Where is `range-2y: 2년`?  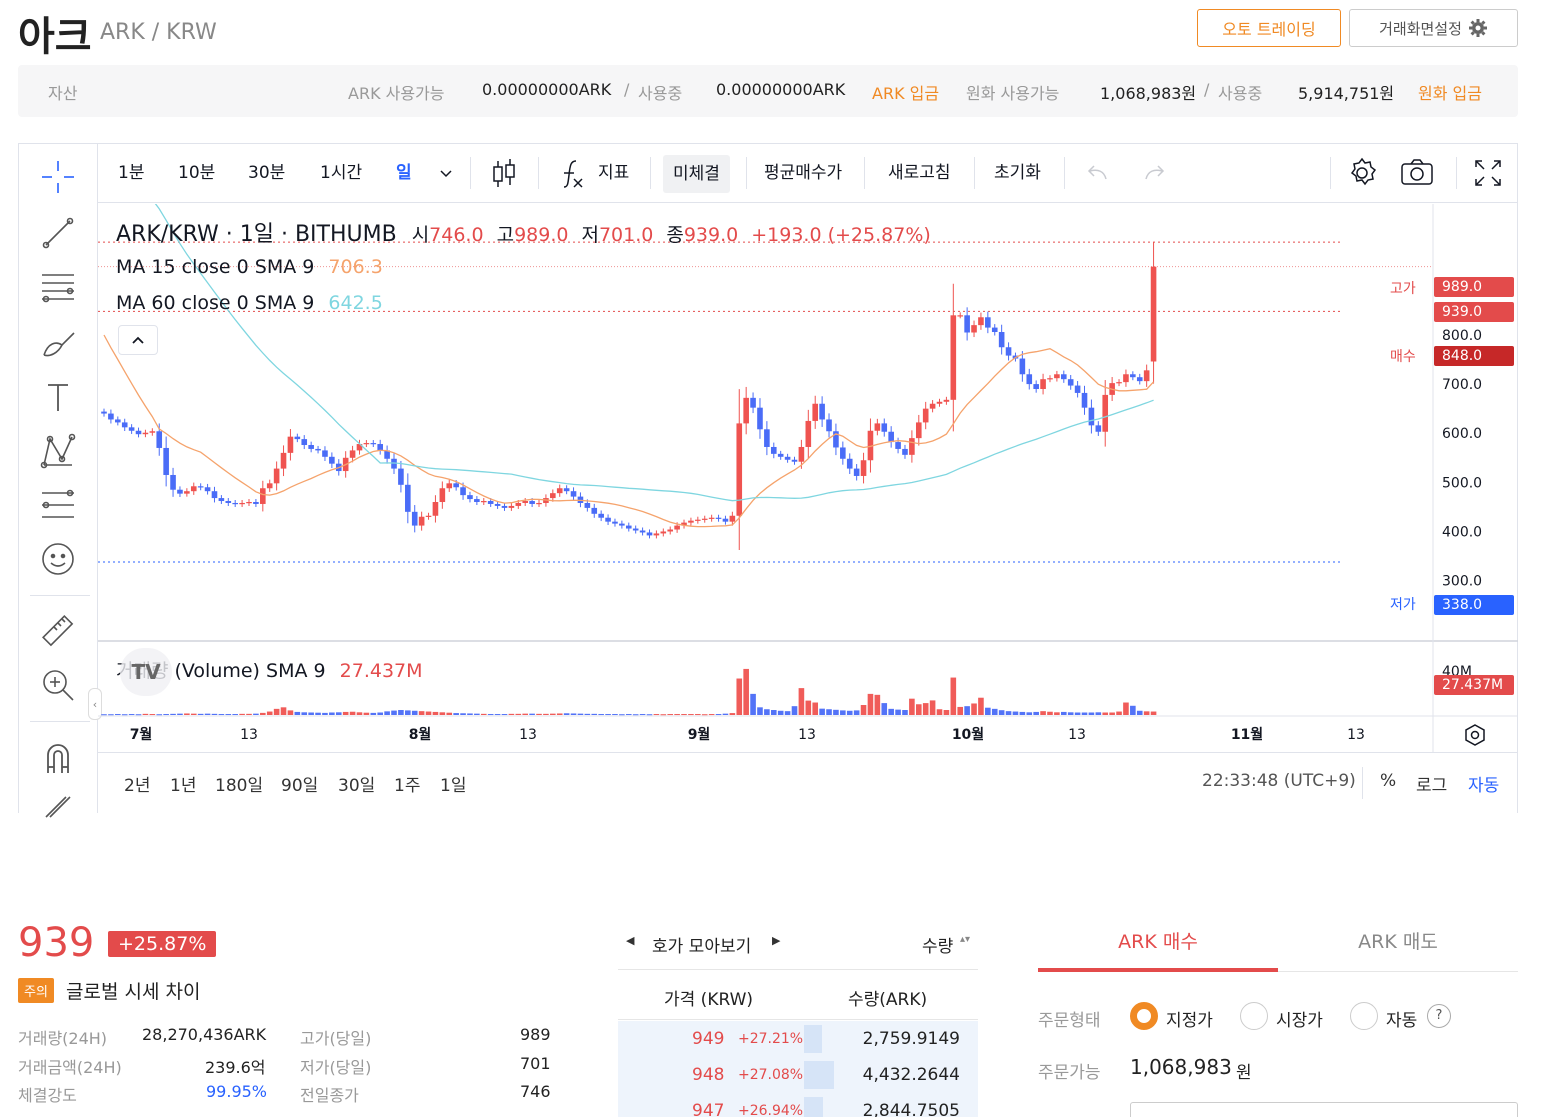
range-2y: 2년 is located at coordinates (137, 783).